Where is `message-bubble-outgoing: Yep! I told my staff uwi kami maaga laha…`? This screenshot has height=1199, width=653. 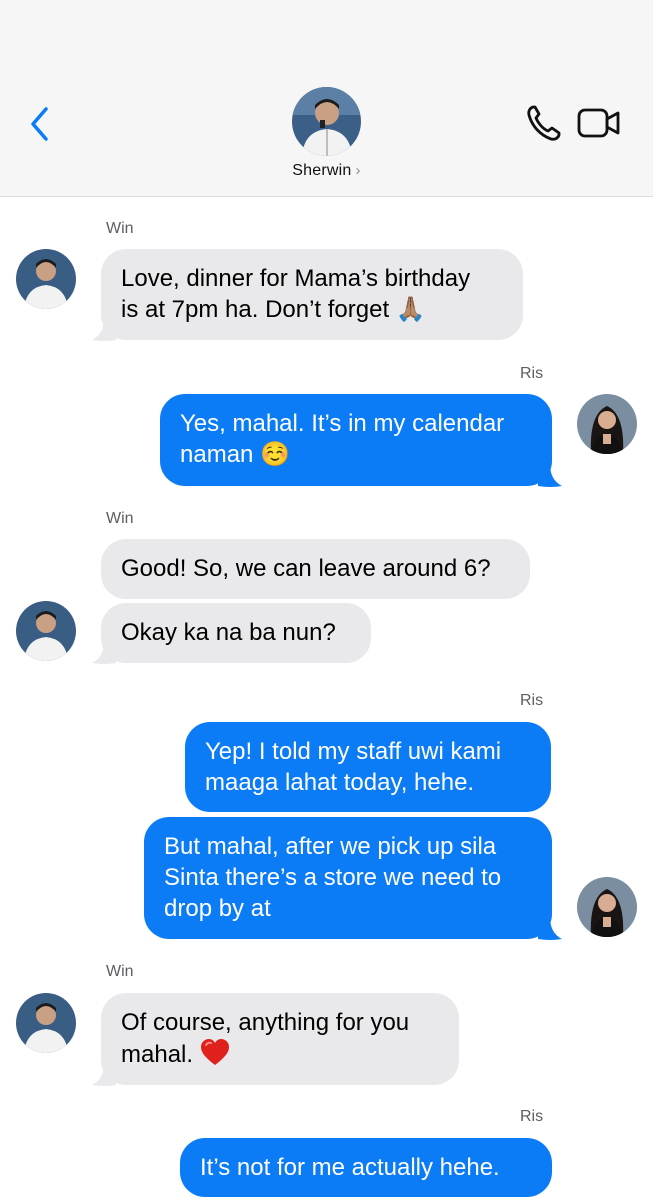 message-bubble-outgoing: Yep! I told my staff uwi kami maaga laha… is located at coordinates (368, 767).